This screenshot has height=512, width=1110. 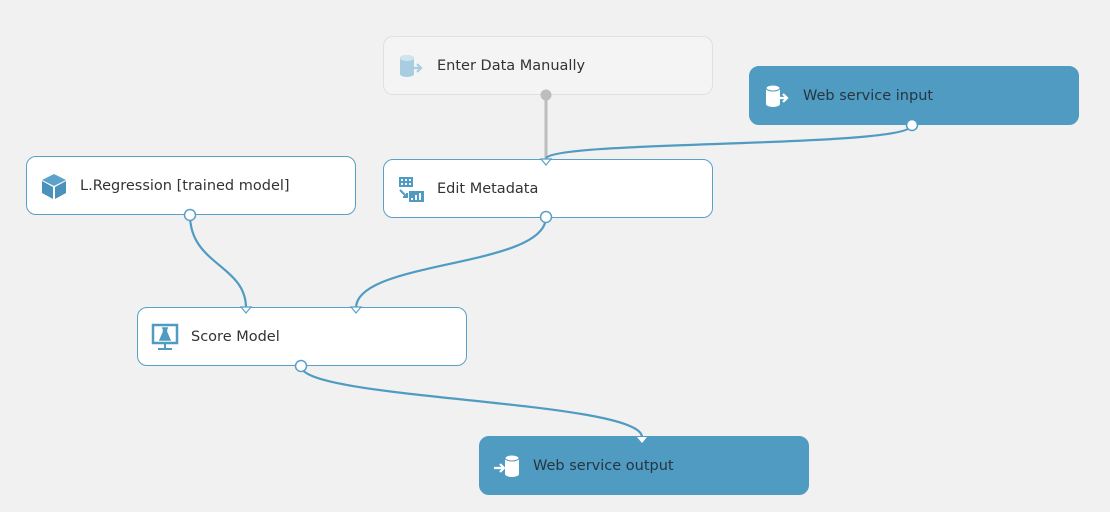 What do you see at coordinates (729, 141) in the screenshot?
I see `connection-web-input-to-edit-metadata` at bounding box center [729, 141].